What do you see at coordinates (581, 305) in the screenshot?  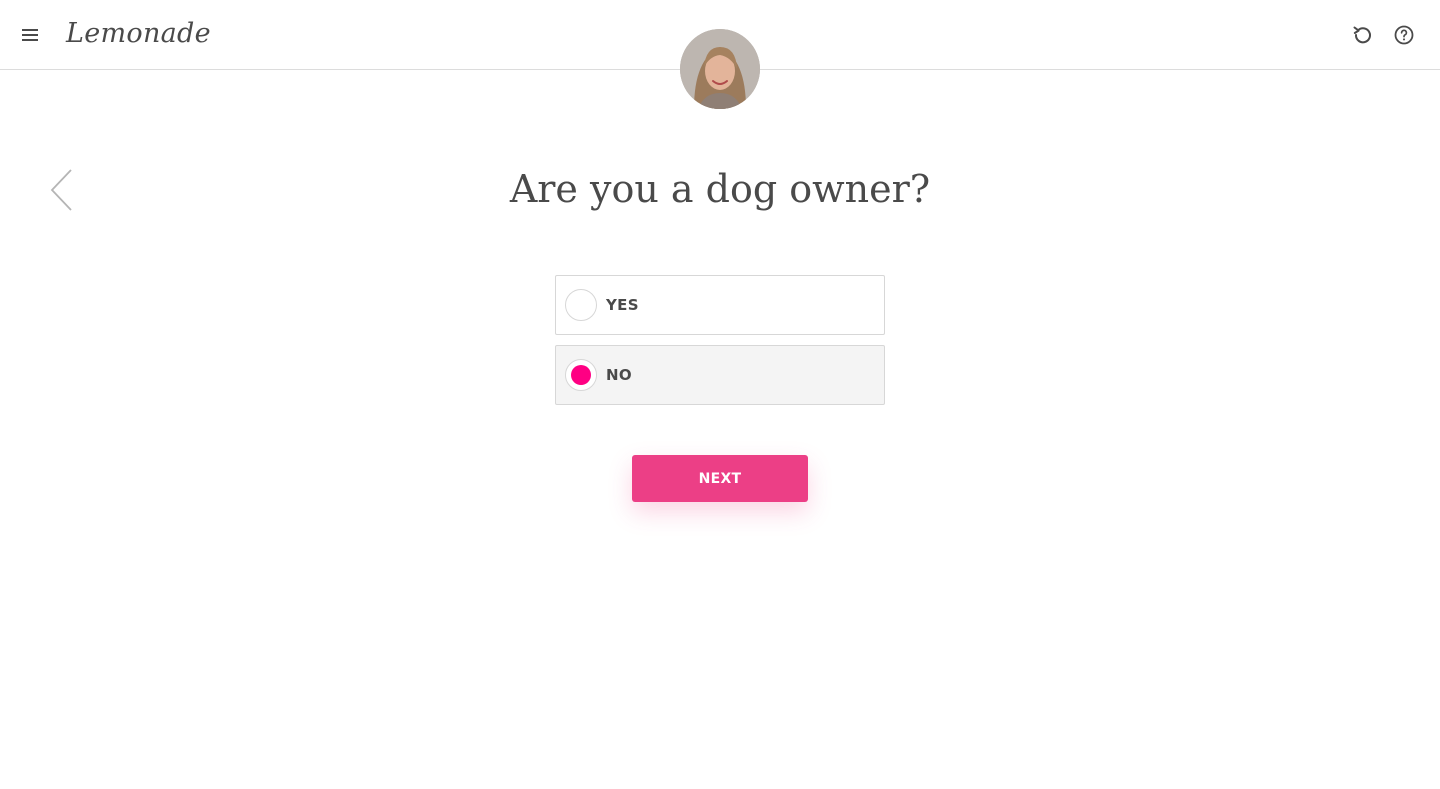 I see `radio-circle-icon` at bounding box center [581, 305].